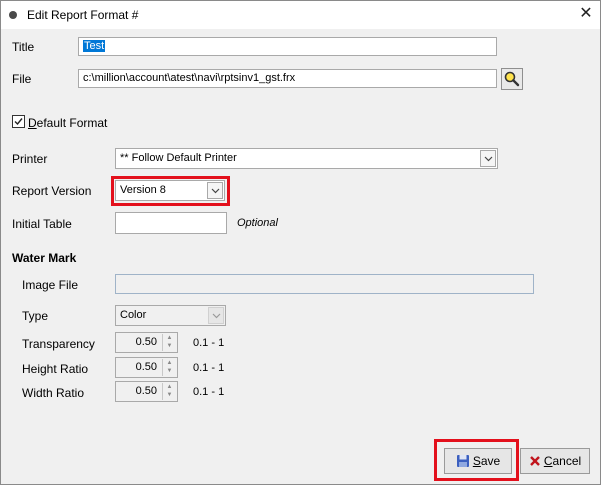 Image resolution: width=601 pixels, height=485 pixels. What do you see at coordinates (534, 461) in the screenshot?
I see `red-x-icon` at bounding box center [534, 461].